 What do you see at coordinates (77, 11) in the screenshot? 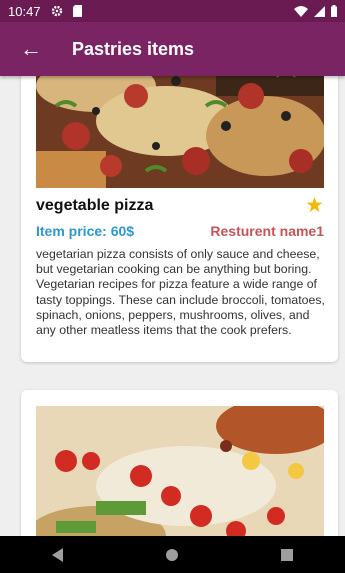
I see `sd-card-icon` at bounding box center [77, 11].